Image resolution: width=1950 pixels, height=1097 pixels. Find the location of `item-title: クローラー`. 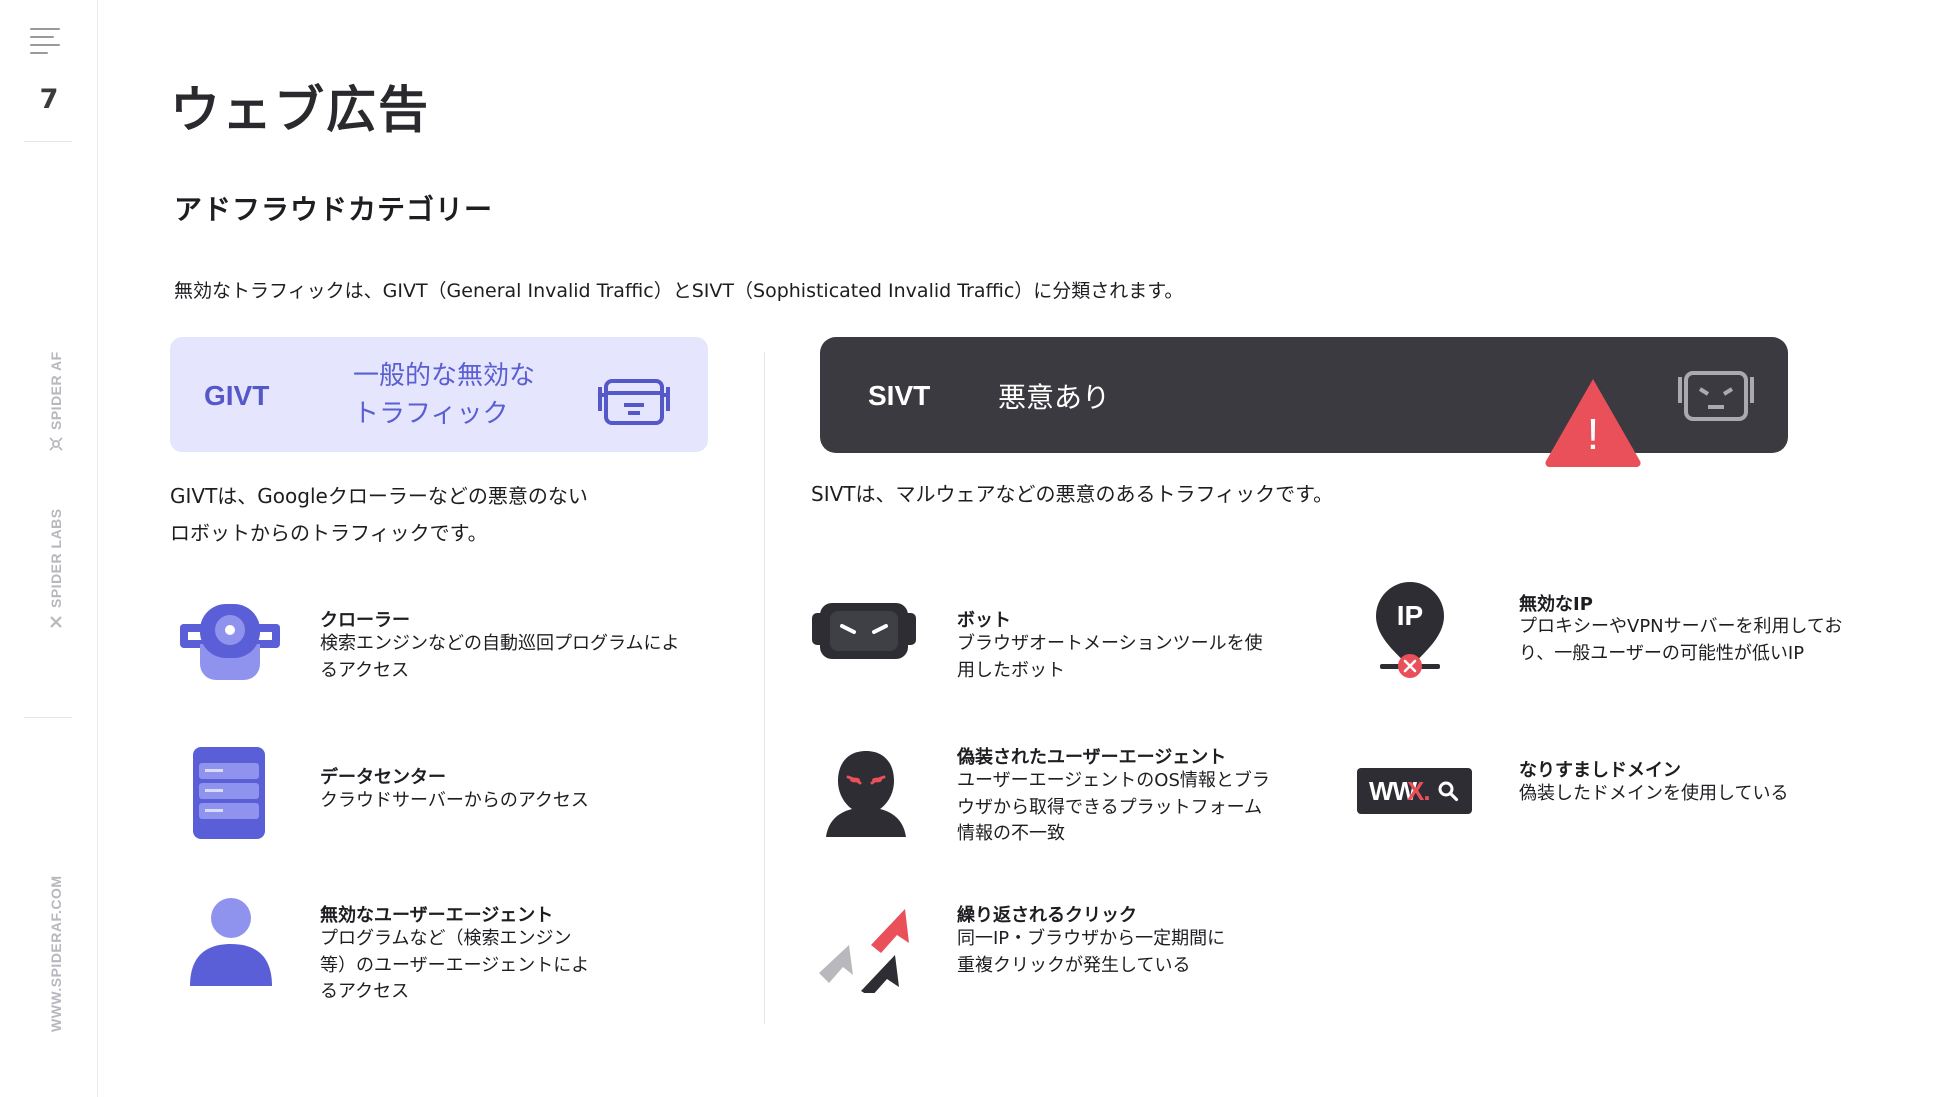

item-title: クローラー is located at coordinates (365, 620).